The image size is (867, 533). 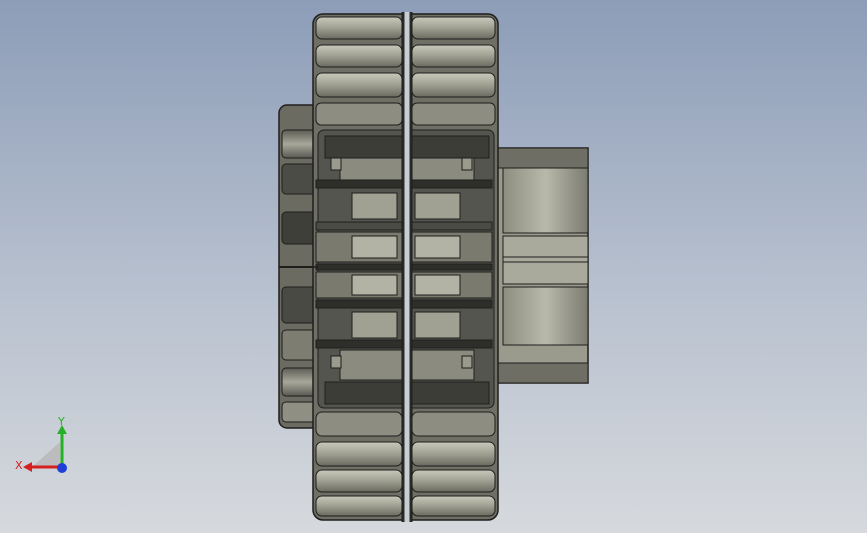 I want to click on y-axis-label: Y, so click(x=61, y=421).